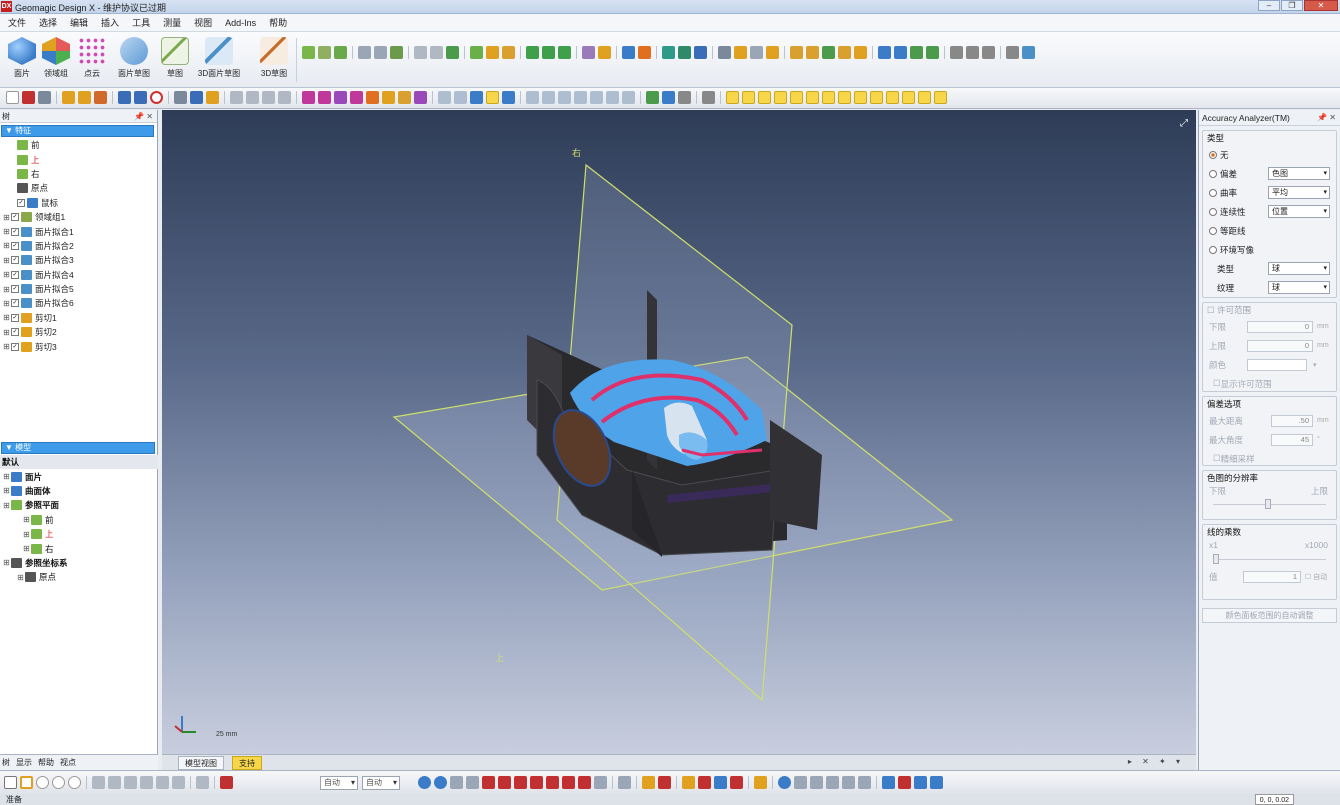 Image resolution: width=1340 pixels, height=805 pixels. What do you see at coordinates (79, 577) in the screenshot?
I see `model-item: ⊞ 原点` at bounding box center [79, 577].